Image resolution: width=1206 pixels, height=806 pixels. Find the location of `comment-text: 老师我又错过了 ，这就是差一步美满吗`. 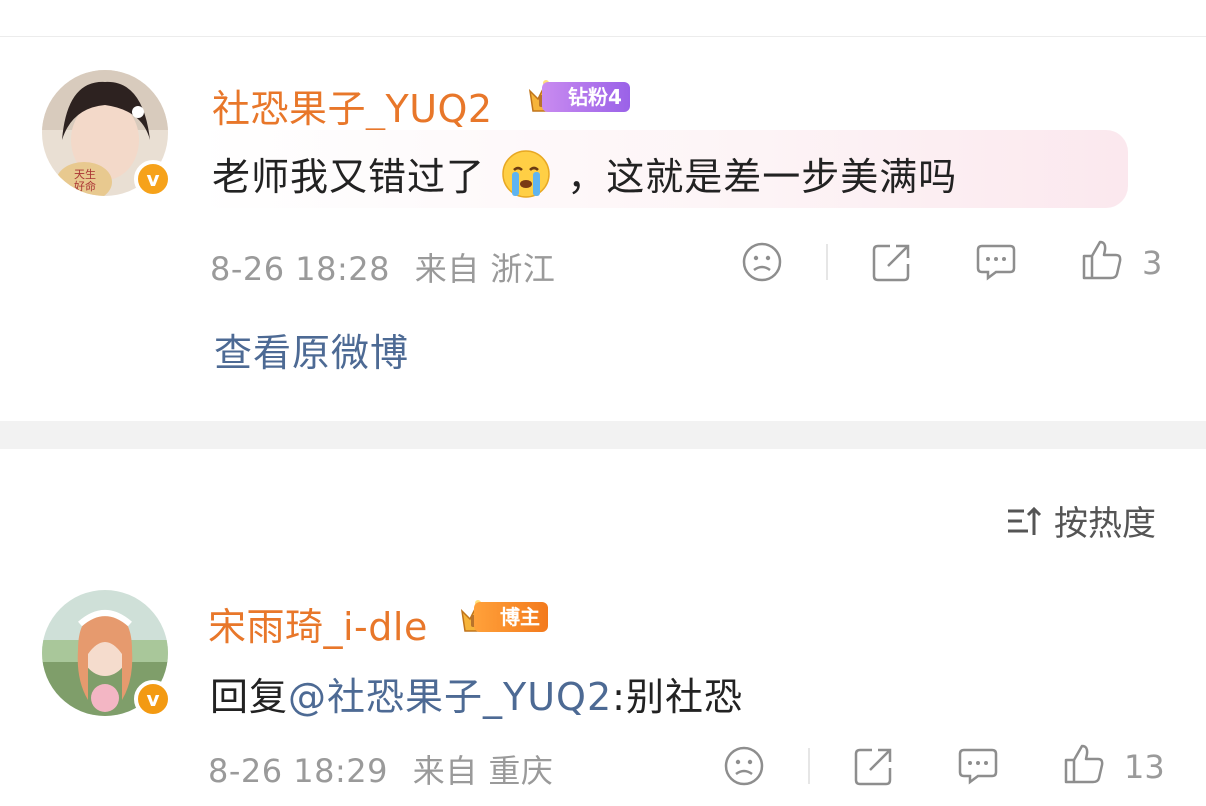

comment-text: 老师我又错过了 ，这就是差一步美满吗 is located at coordinates (584, 173).